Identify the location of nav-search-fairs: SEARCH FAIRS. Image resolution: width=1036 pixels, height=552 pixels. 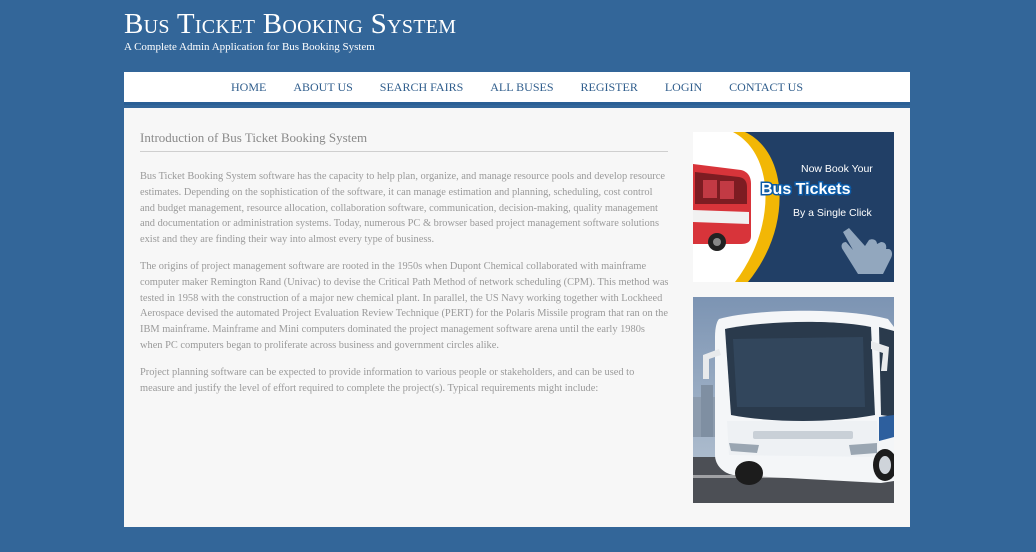
(421, 87).